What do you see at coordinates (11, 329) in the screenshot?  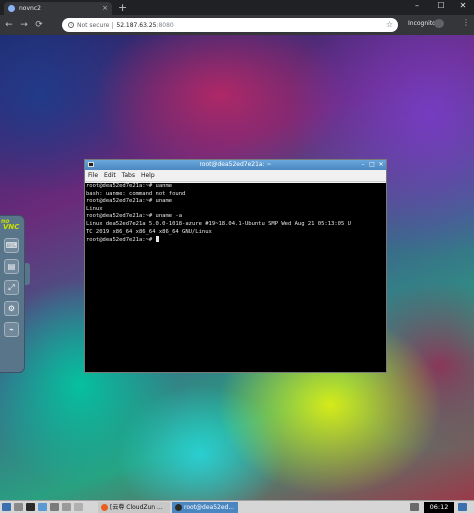 I see `disconnect-icon: ⌁` at bounding box center [11, 329].